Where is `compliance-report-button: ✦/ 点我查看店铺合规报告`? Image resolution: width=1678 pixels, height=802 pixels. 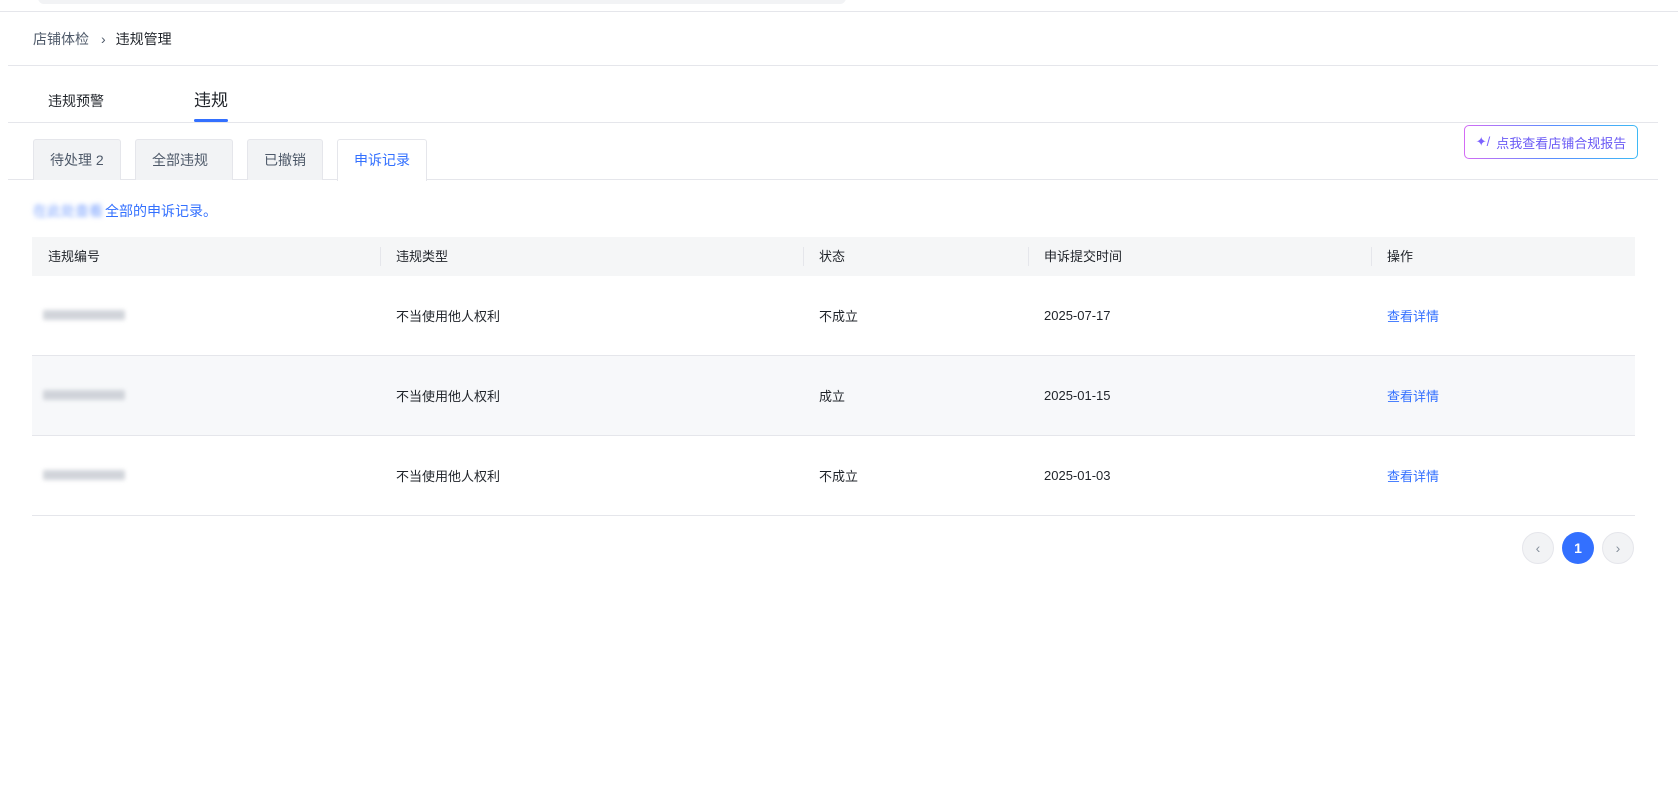
compliance-report-button: ✦/ 点我查看店铺合规报告 is located at coordinates (1551, 142).